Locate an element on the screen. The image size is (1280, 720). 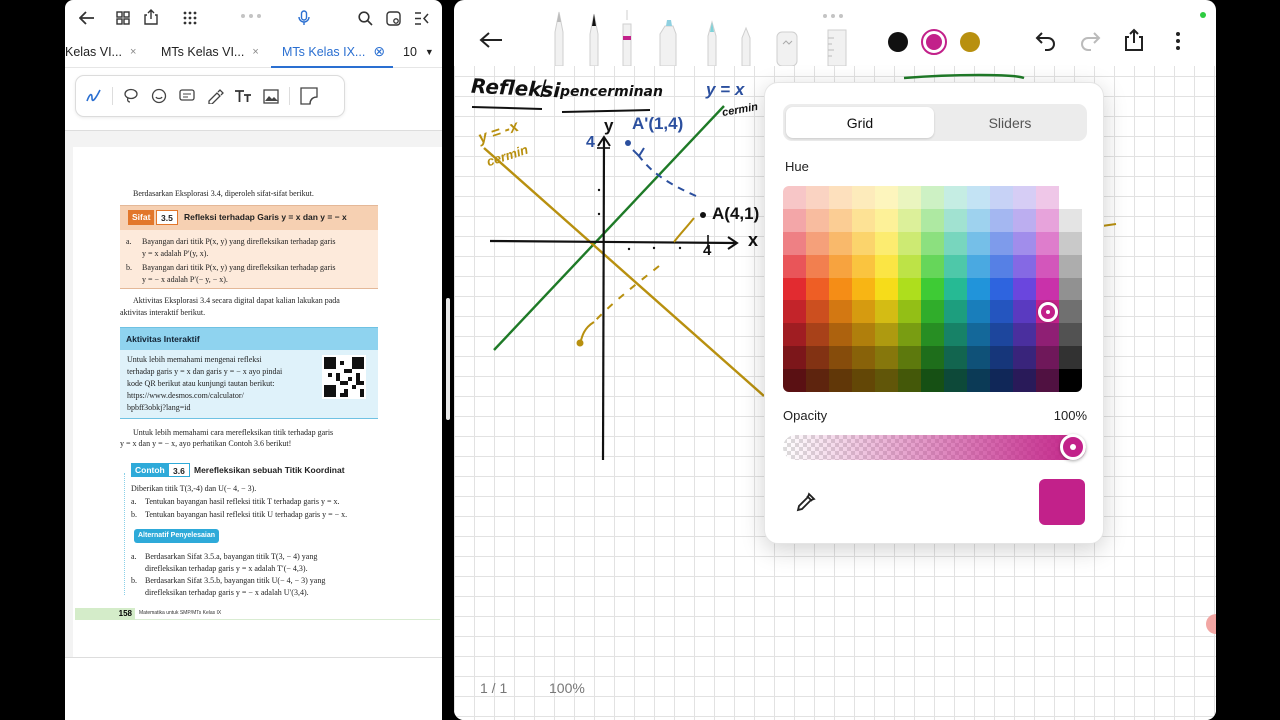
opacity-slider-thumb is located at coordinates (1073, 447).